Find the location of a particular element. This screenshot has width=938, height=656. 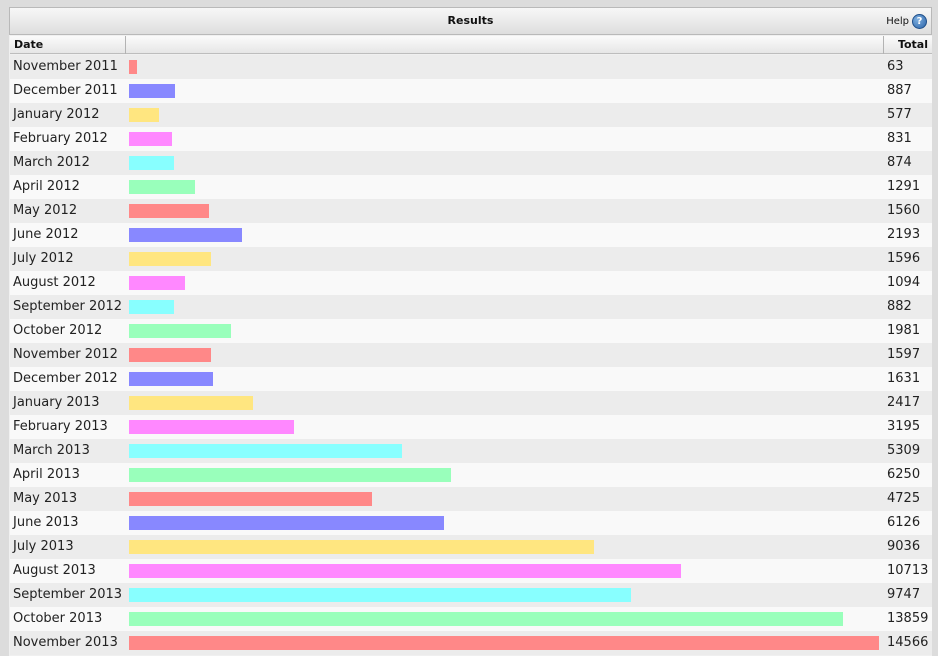

bar-column-header is located at coordinates (505, 45).